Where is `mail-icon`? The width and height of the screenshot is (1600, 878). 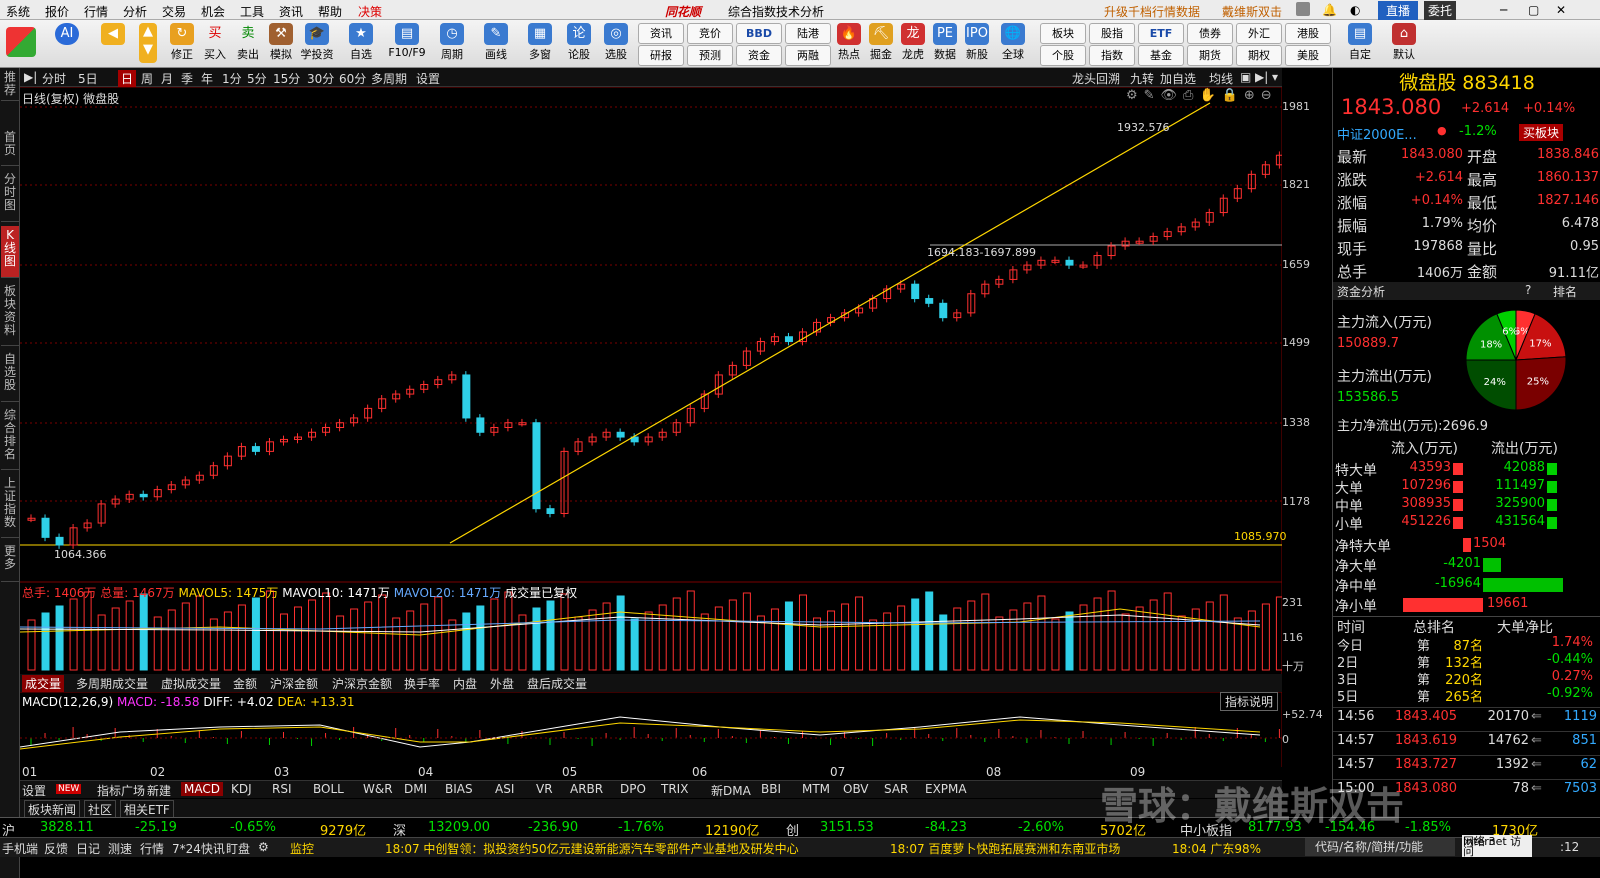
mail-icon is located at coordinates (1303, 9).